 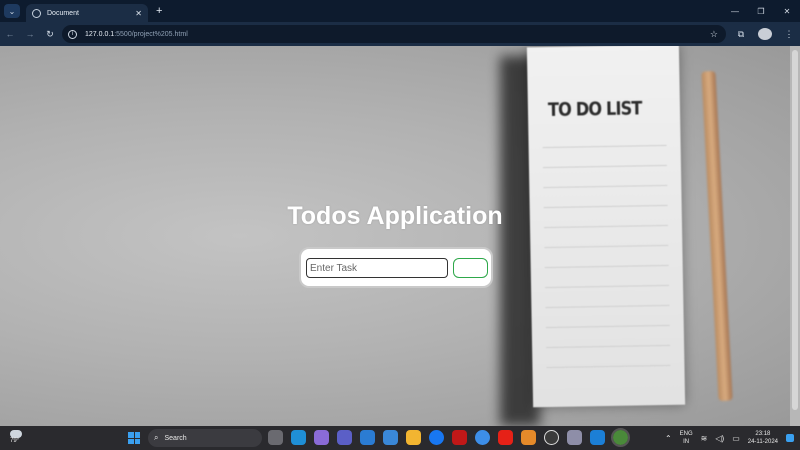 I want to click on store-icon, so click(x=390, y=437).